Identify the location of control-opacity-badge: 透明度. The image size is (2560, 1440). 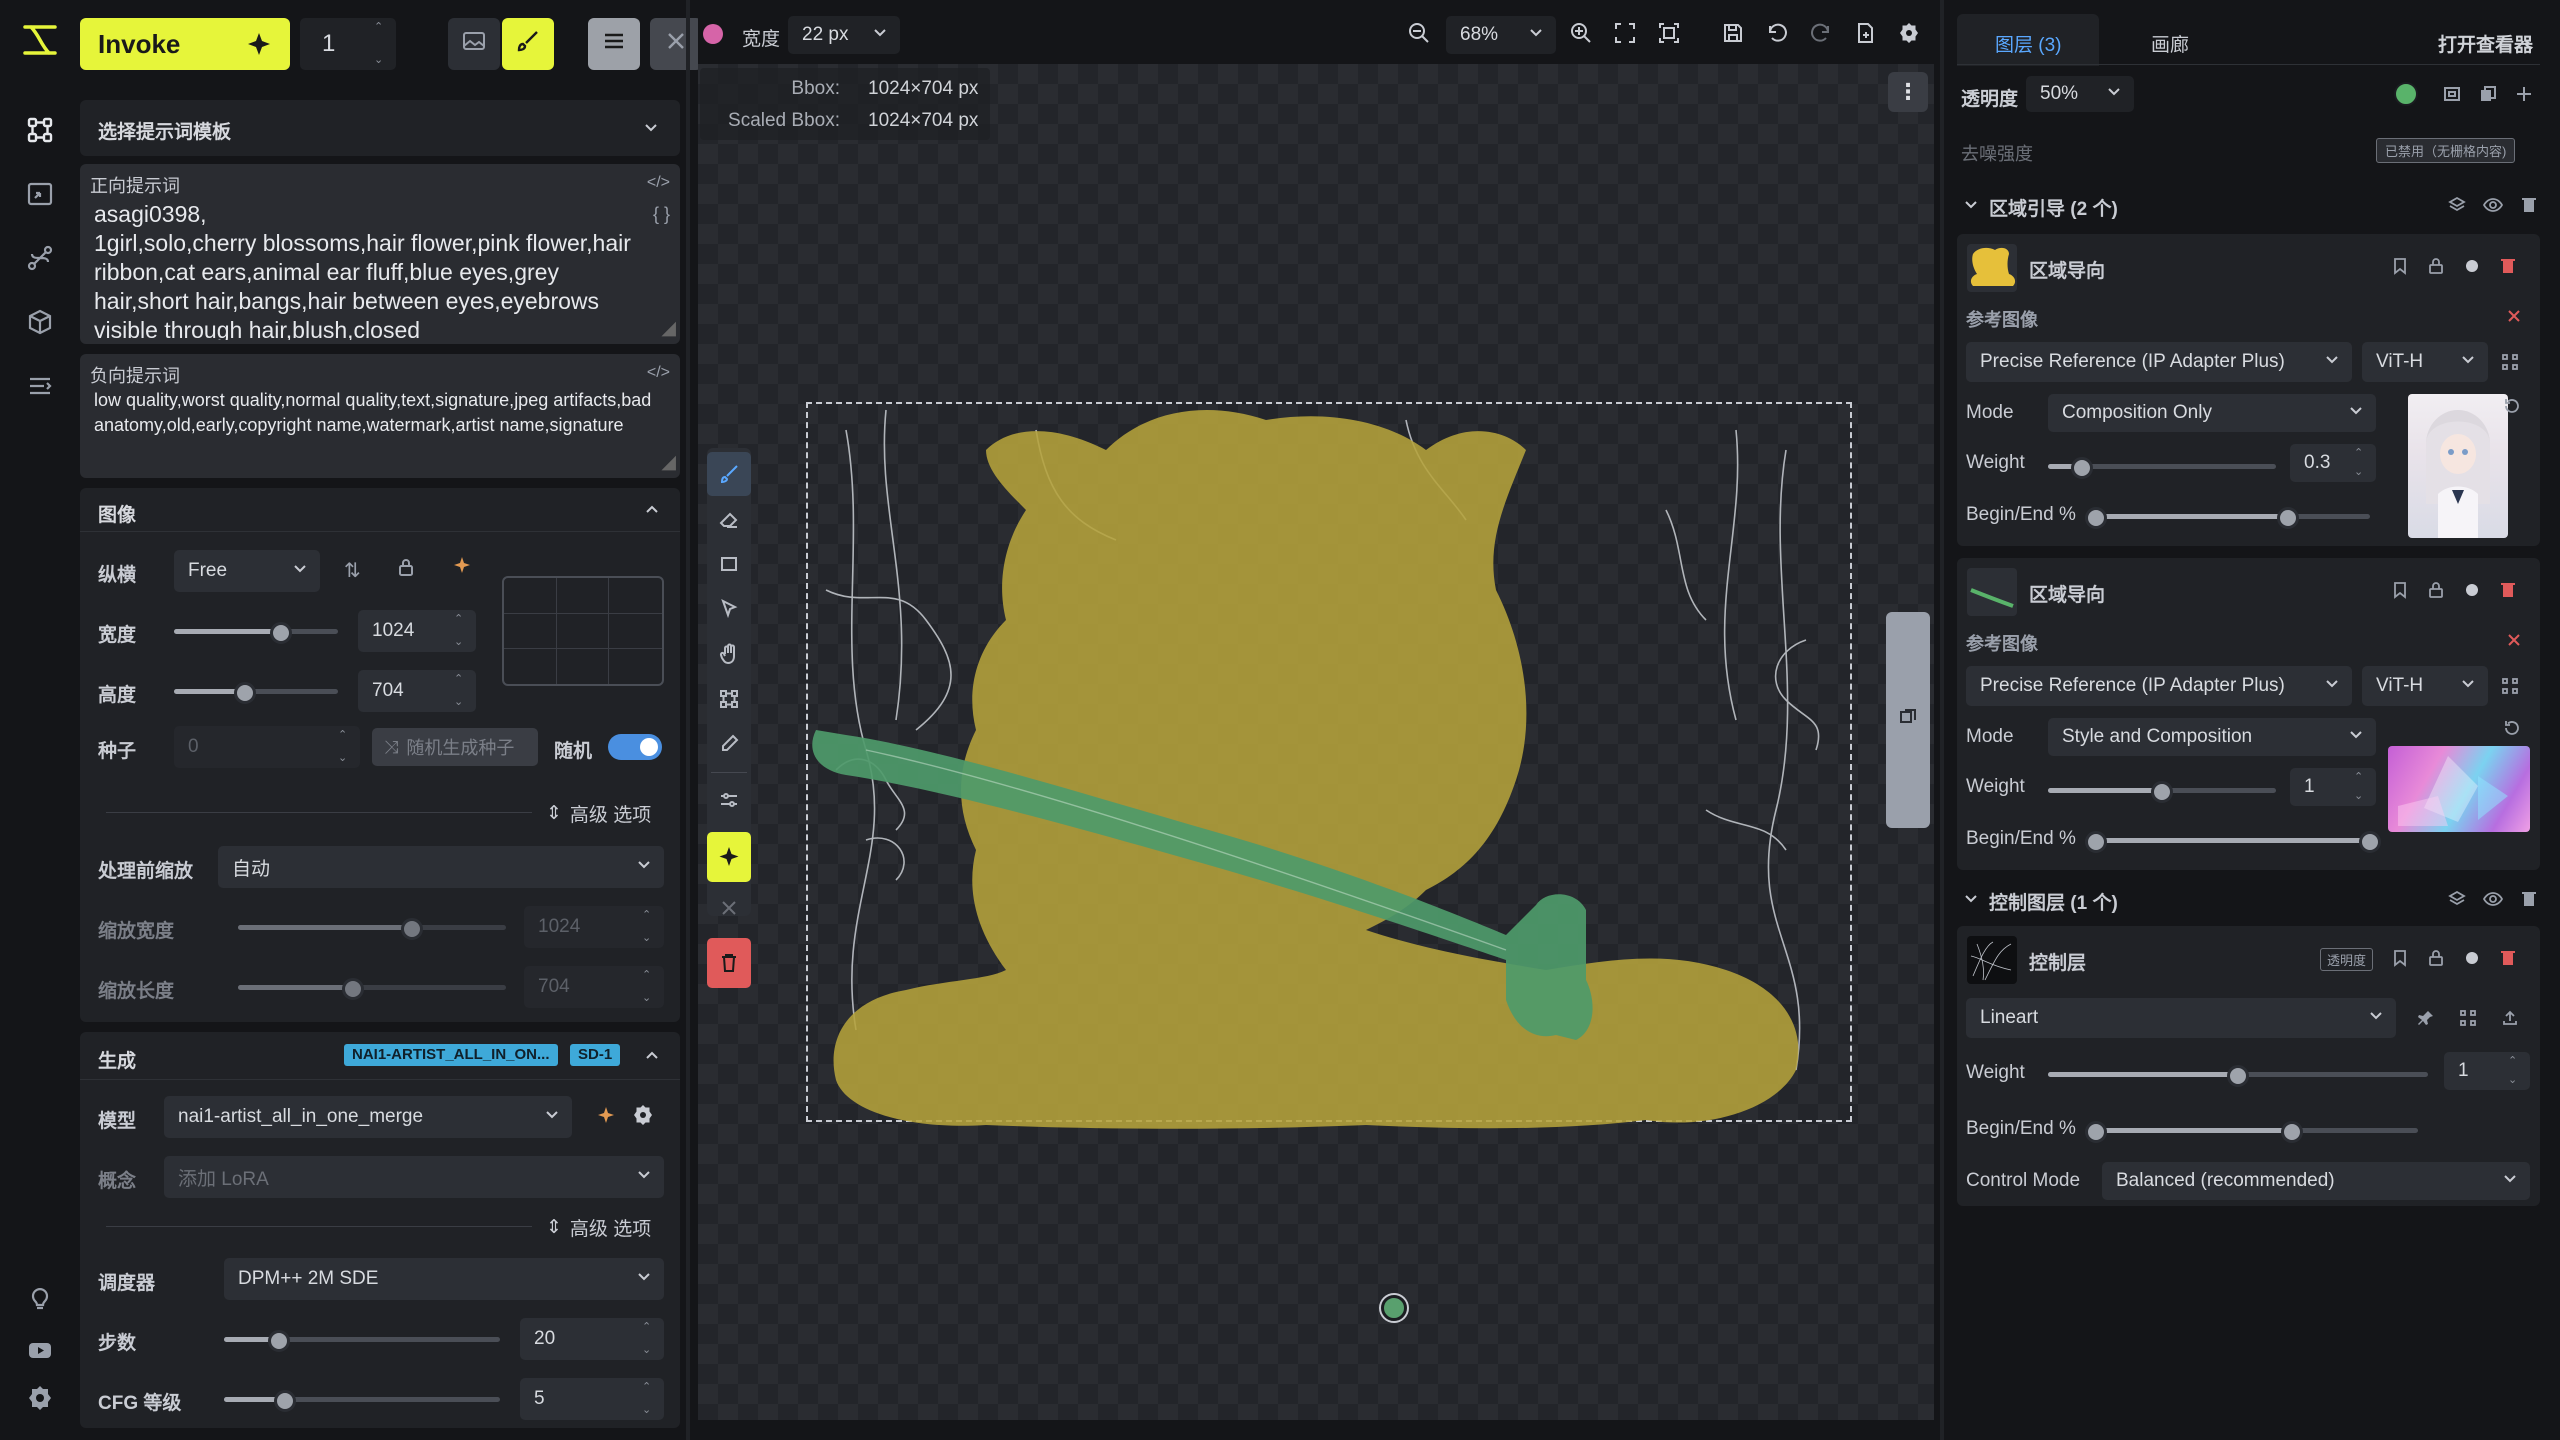
(2347, 959).